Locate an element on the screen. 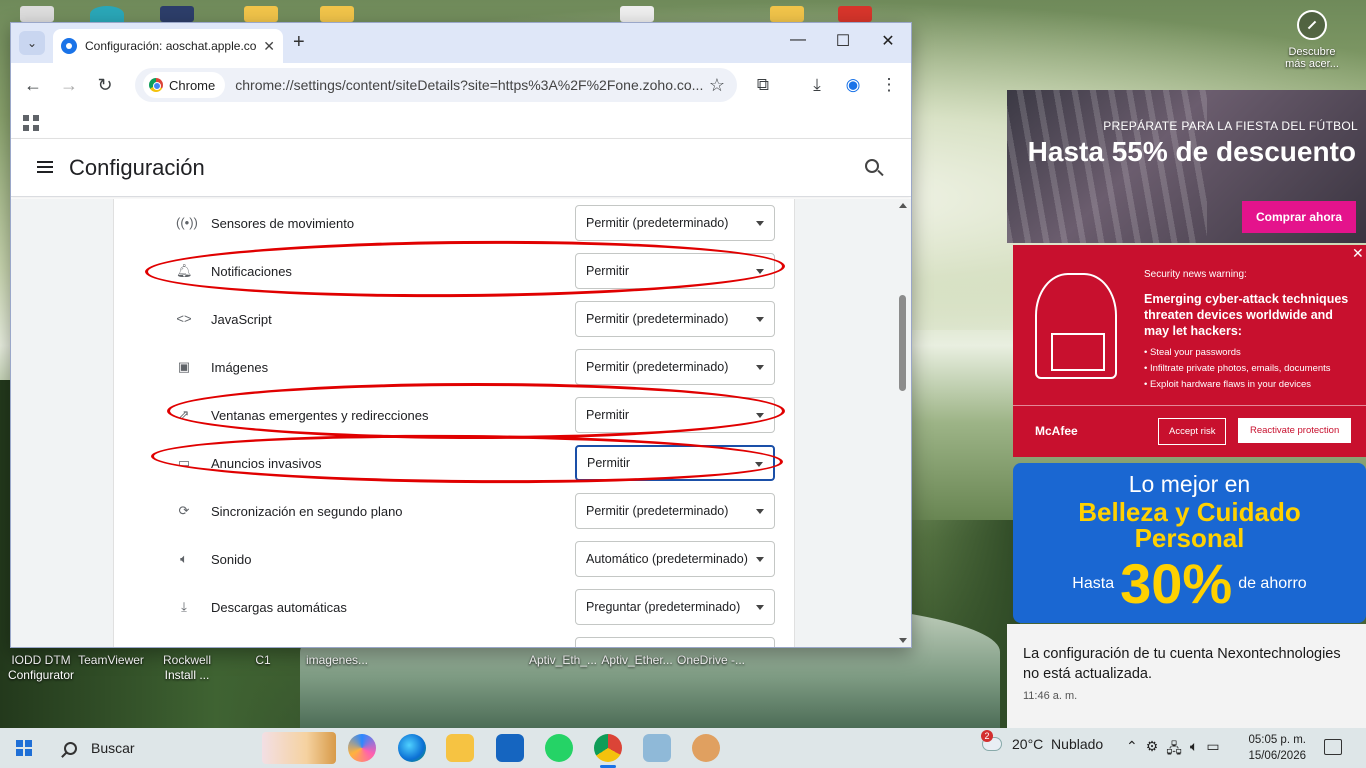 This screenshot has width=1366, height=768. menu-kebab-icon: ⋮ is located at coordinates (889, 85).